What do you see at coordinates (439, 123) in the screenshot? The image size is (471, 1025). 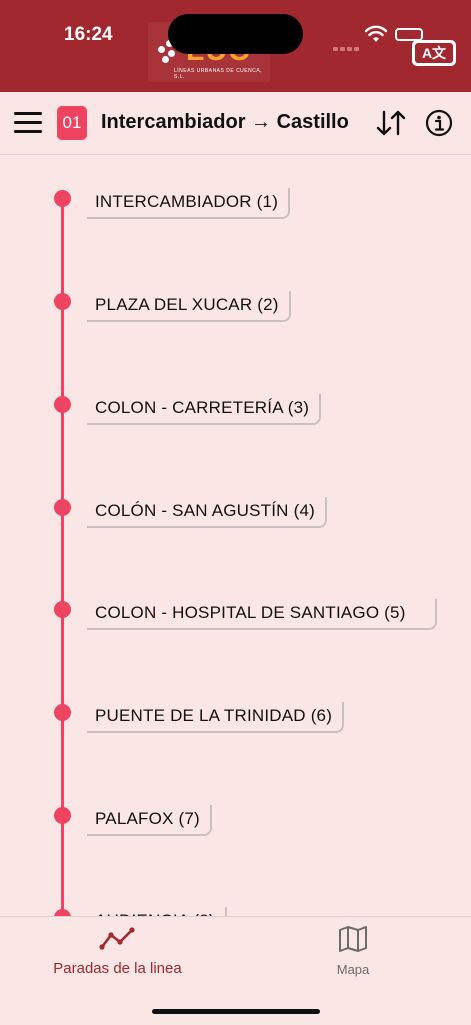 I see `info-icon` at bounding box center [439, 123].